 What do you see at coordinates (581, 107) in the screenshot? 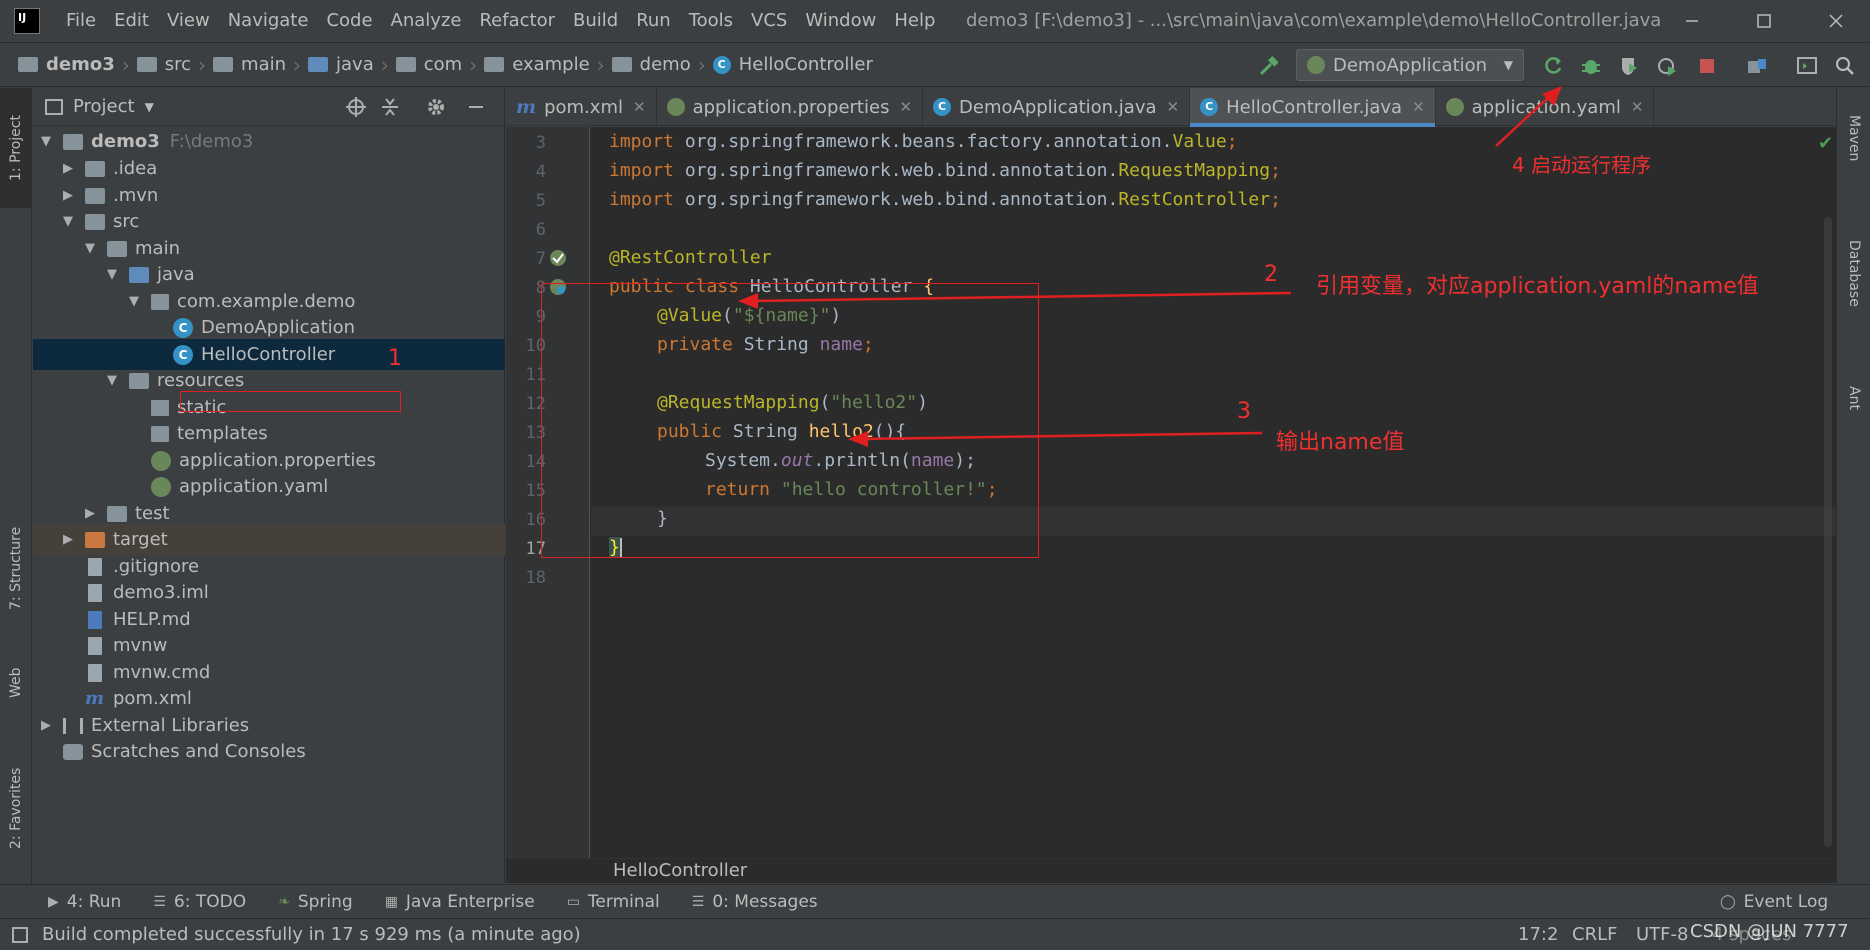
I see `tab-pom-xml: m pom.xml ✕` at bounding box center [581, 107].